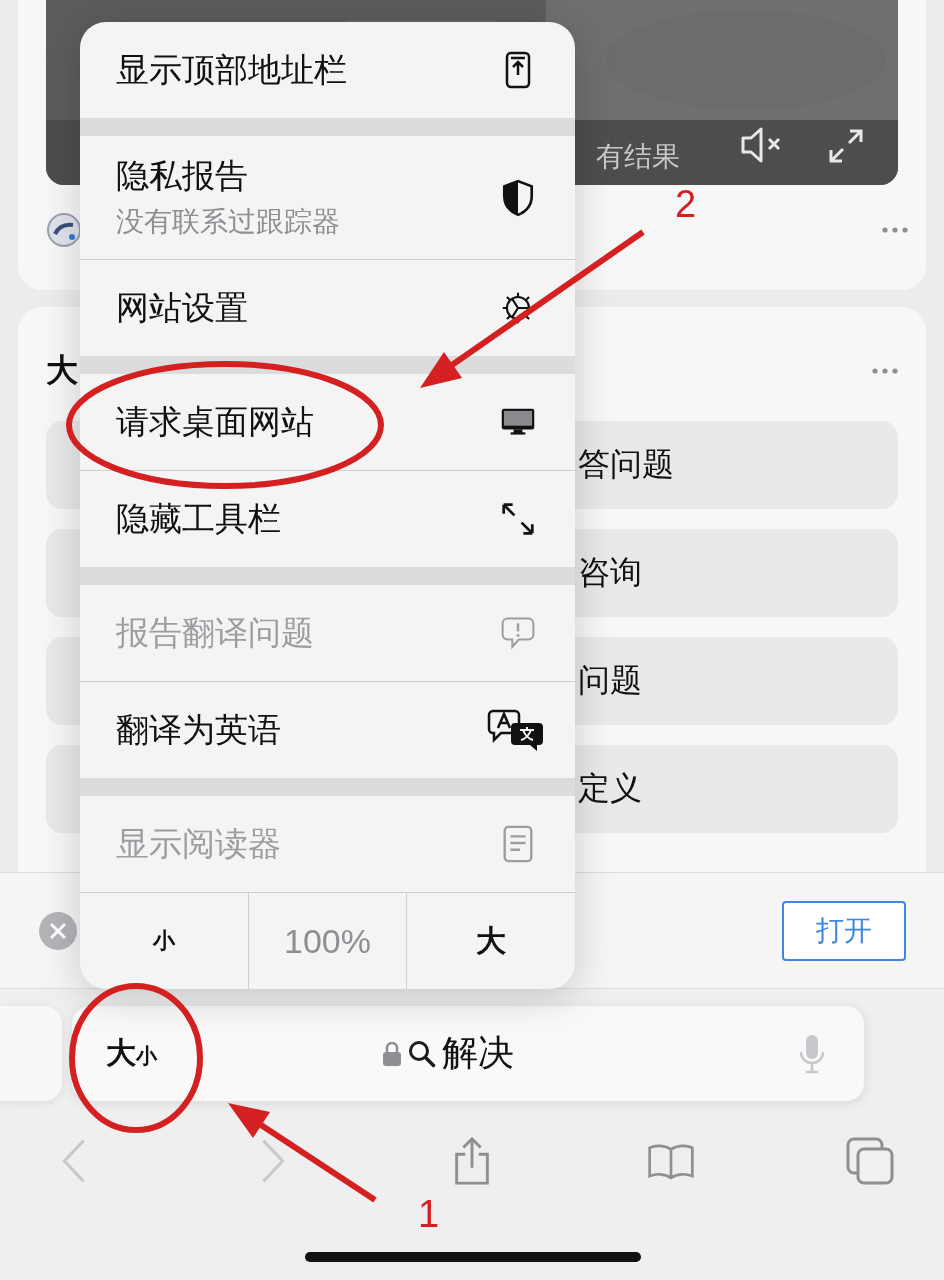 The image size is (944, 1280). Describe the element at coordinates (844, 930) in the screenshot. I see `open-button: 打开` at that location.